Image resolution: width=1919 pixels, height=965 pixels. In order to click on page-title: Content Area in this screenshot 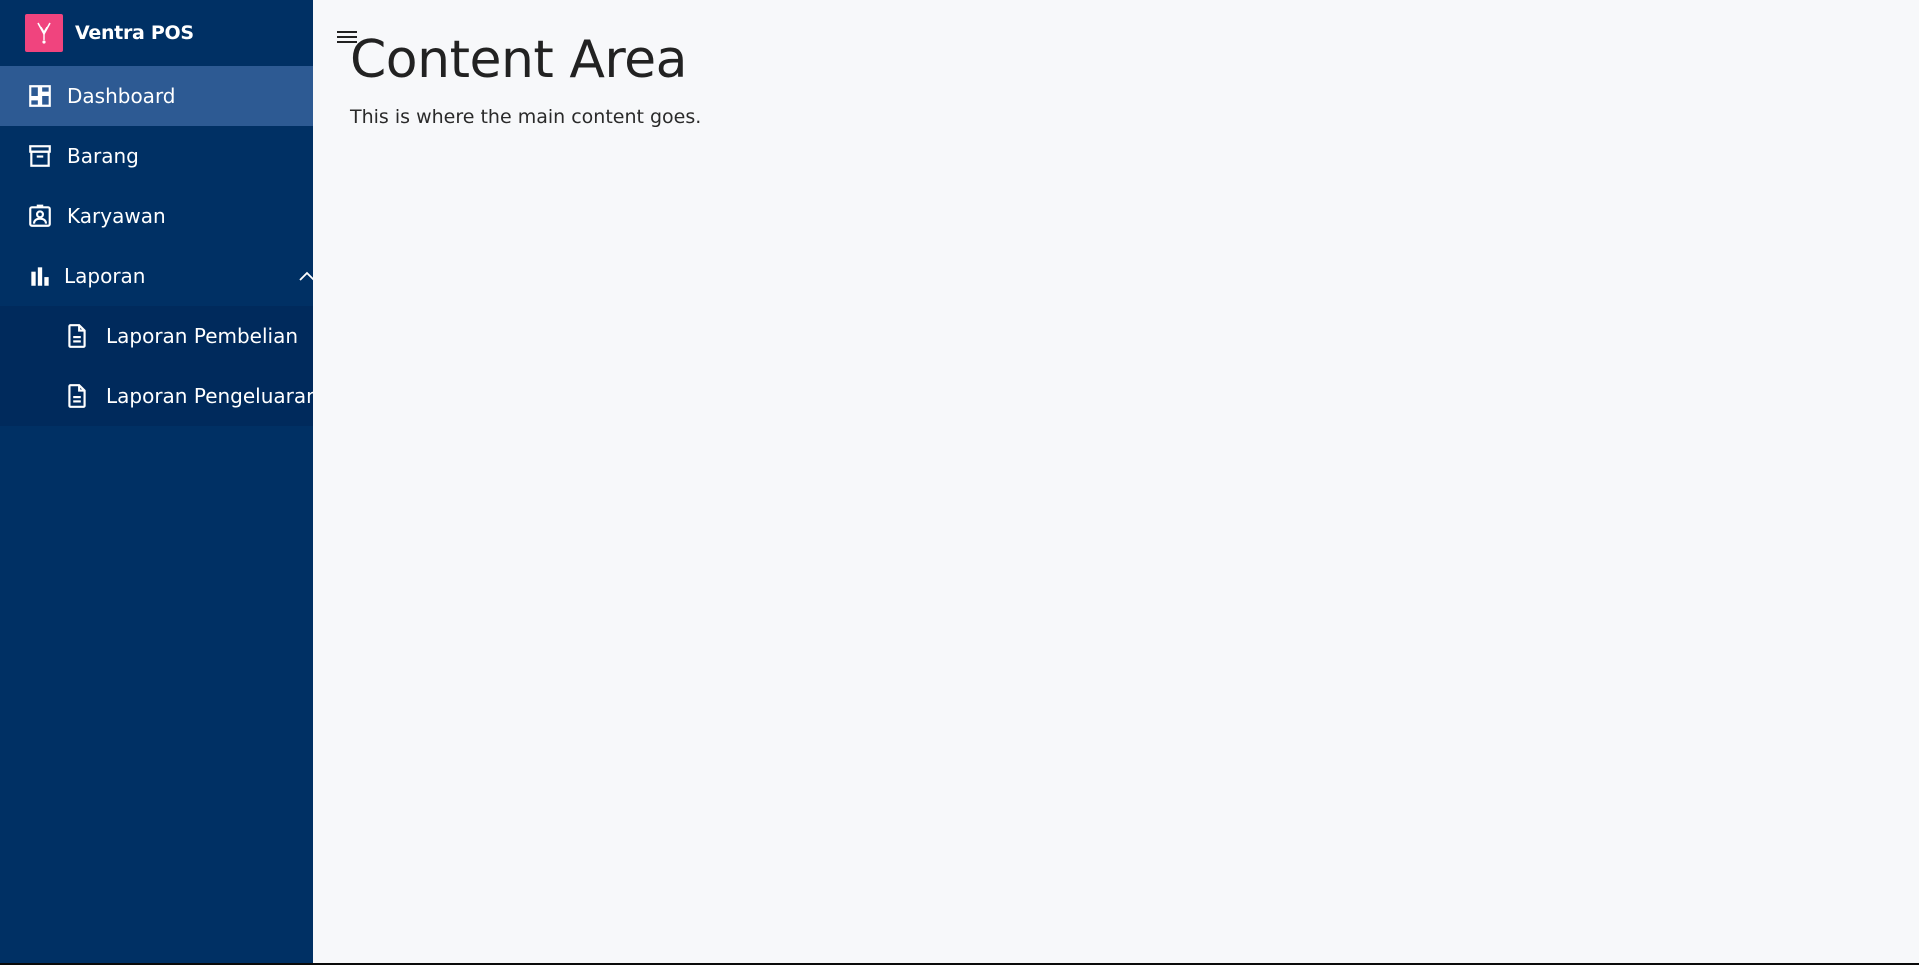, I will do `click(519, 60)`.